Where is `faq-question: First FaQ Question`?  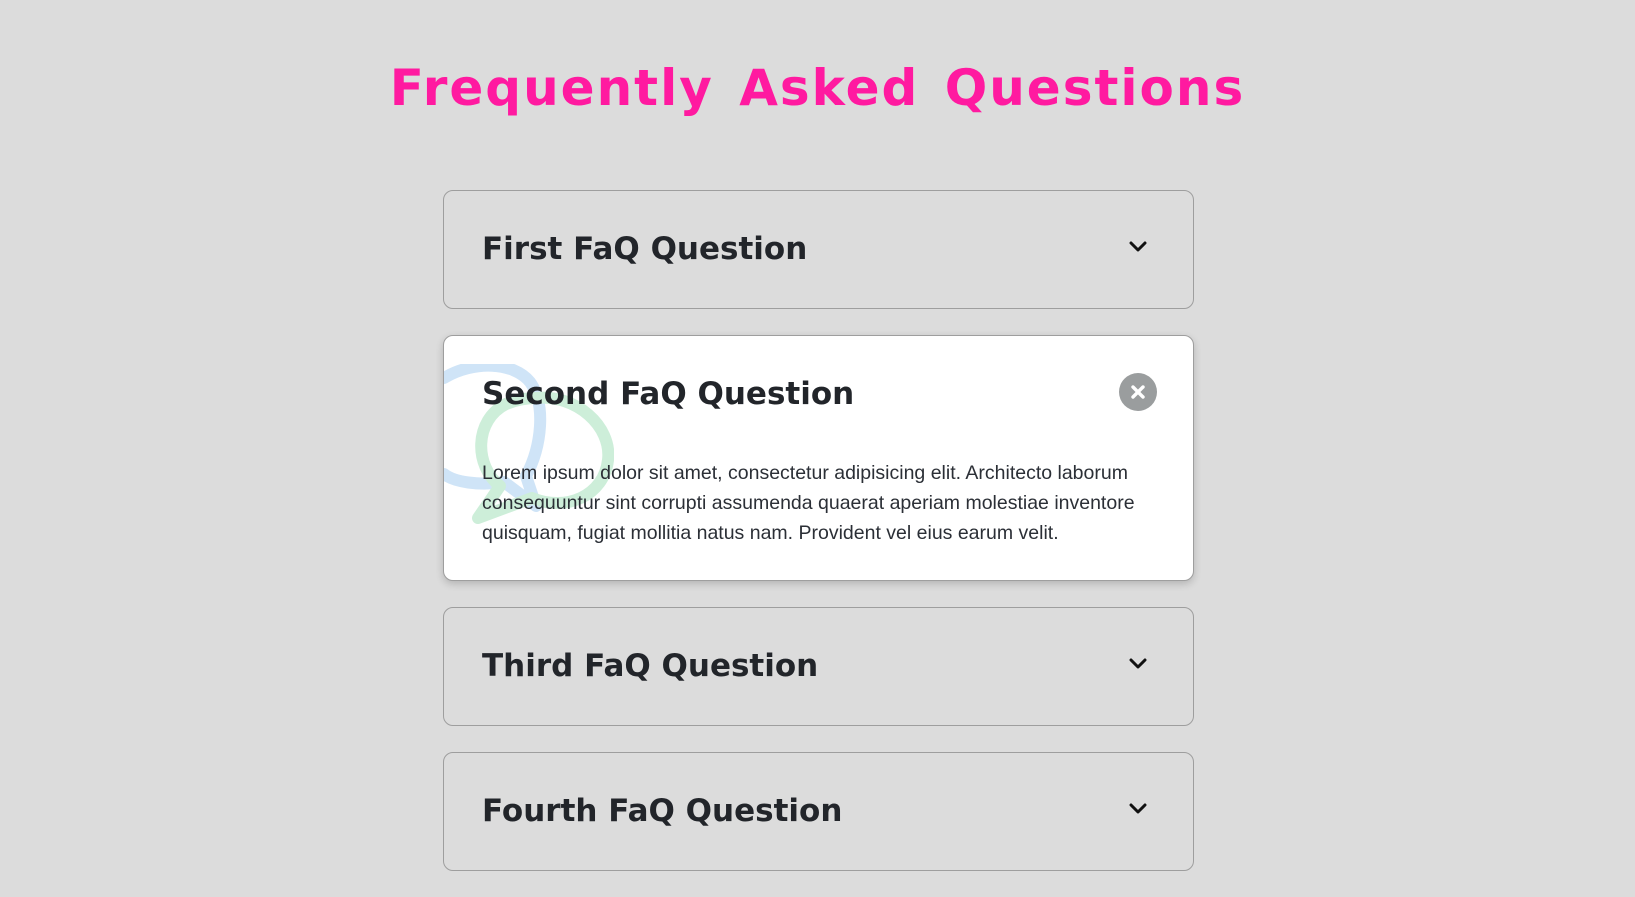 faq-question: First FaQ Question is located at coordinates (644, 249).